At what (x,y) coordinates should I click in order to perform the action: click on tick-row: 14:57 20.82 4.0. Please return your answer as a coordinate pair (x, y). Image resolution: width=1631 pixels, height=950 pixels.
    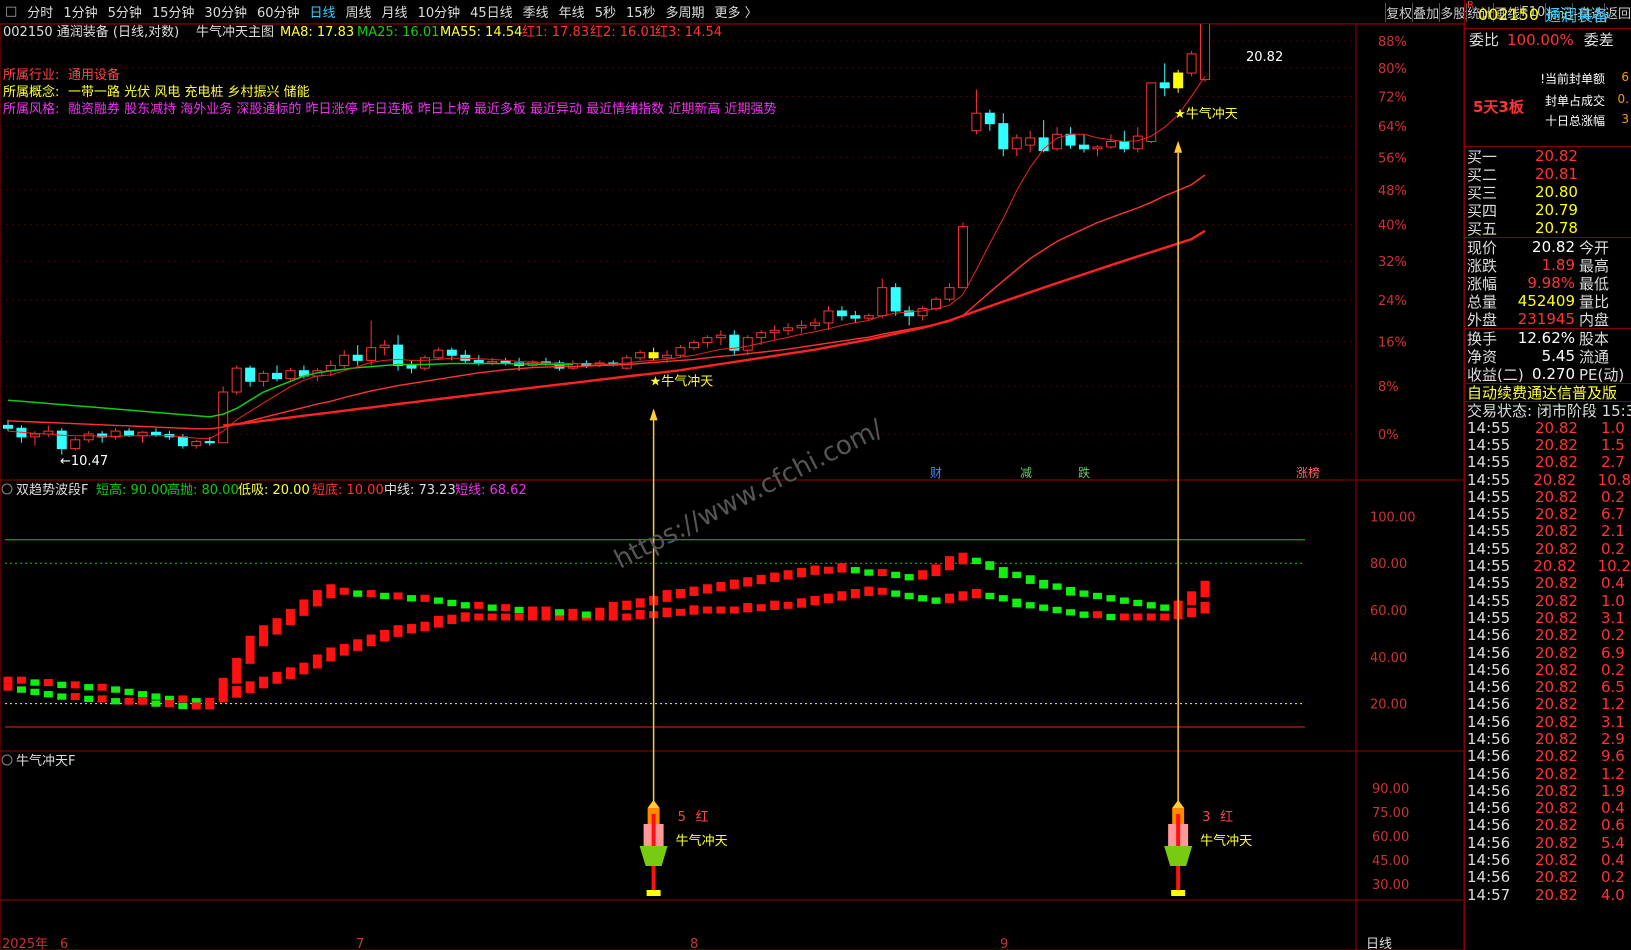
    Looking at the image, I should click on (1548, 894).